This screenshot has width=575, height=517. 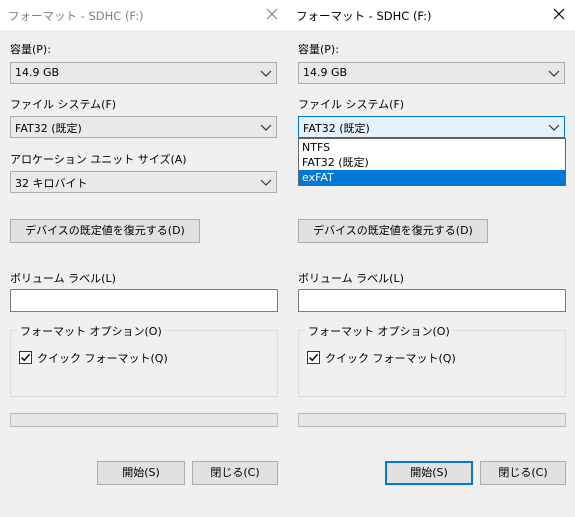 What do you see at coordinates (432, 147) in the screenshot?
I see `filesystem-option-ntfs: NTFS` at bounding box center [432, 147].